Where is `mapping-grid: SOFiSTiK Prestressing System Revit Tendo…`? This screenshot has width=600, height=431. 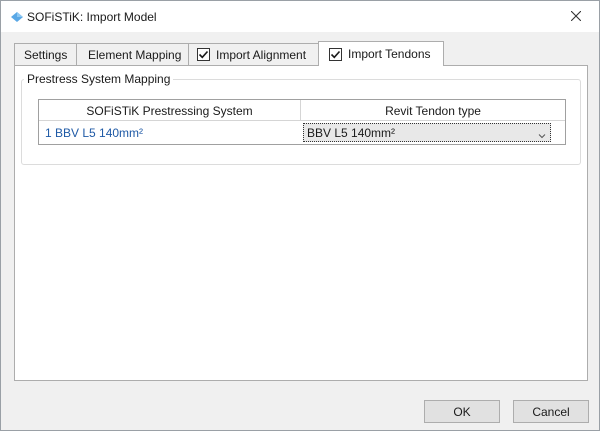
mapping-grid: SOFiSTiK Prestressing System Revit Tendo… is located at coordinates (302, 122).